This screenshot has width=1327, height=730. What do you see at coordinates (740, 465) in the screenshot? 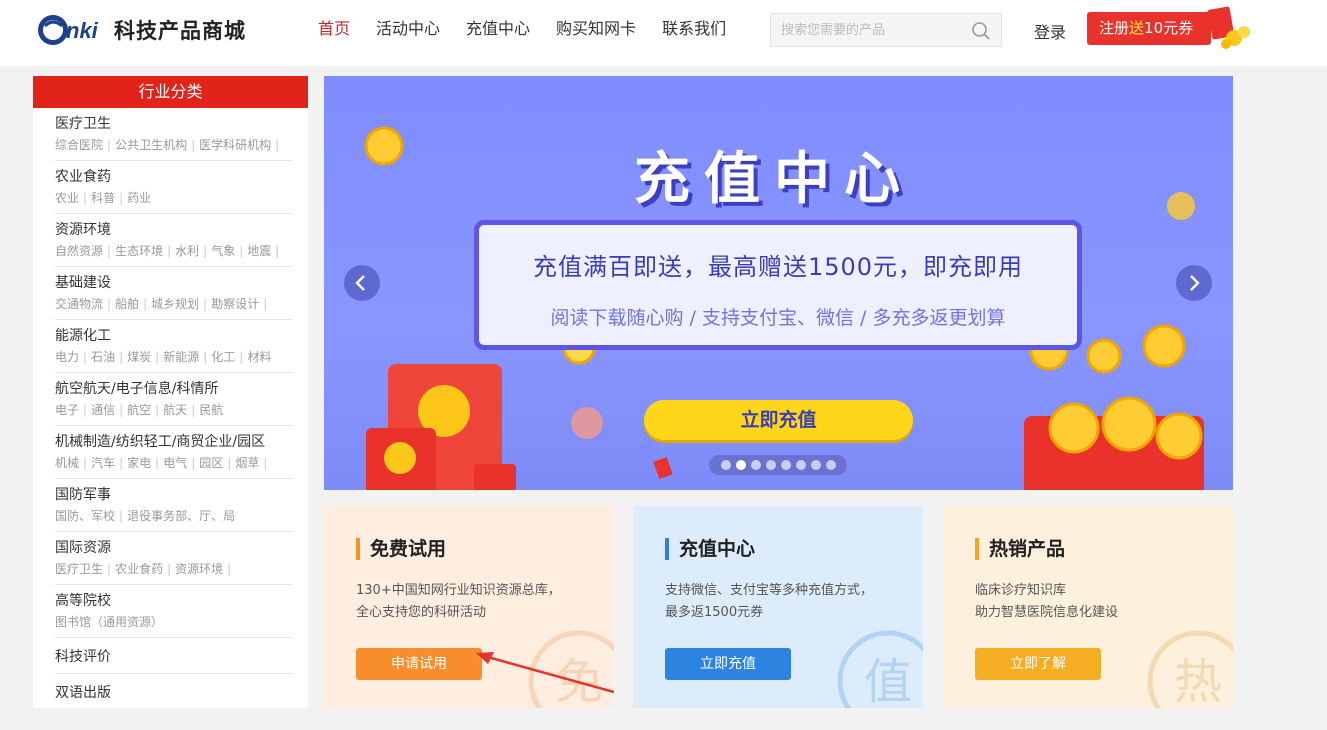
I see `carousel-dot-active` at bounding box center [740, 465].